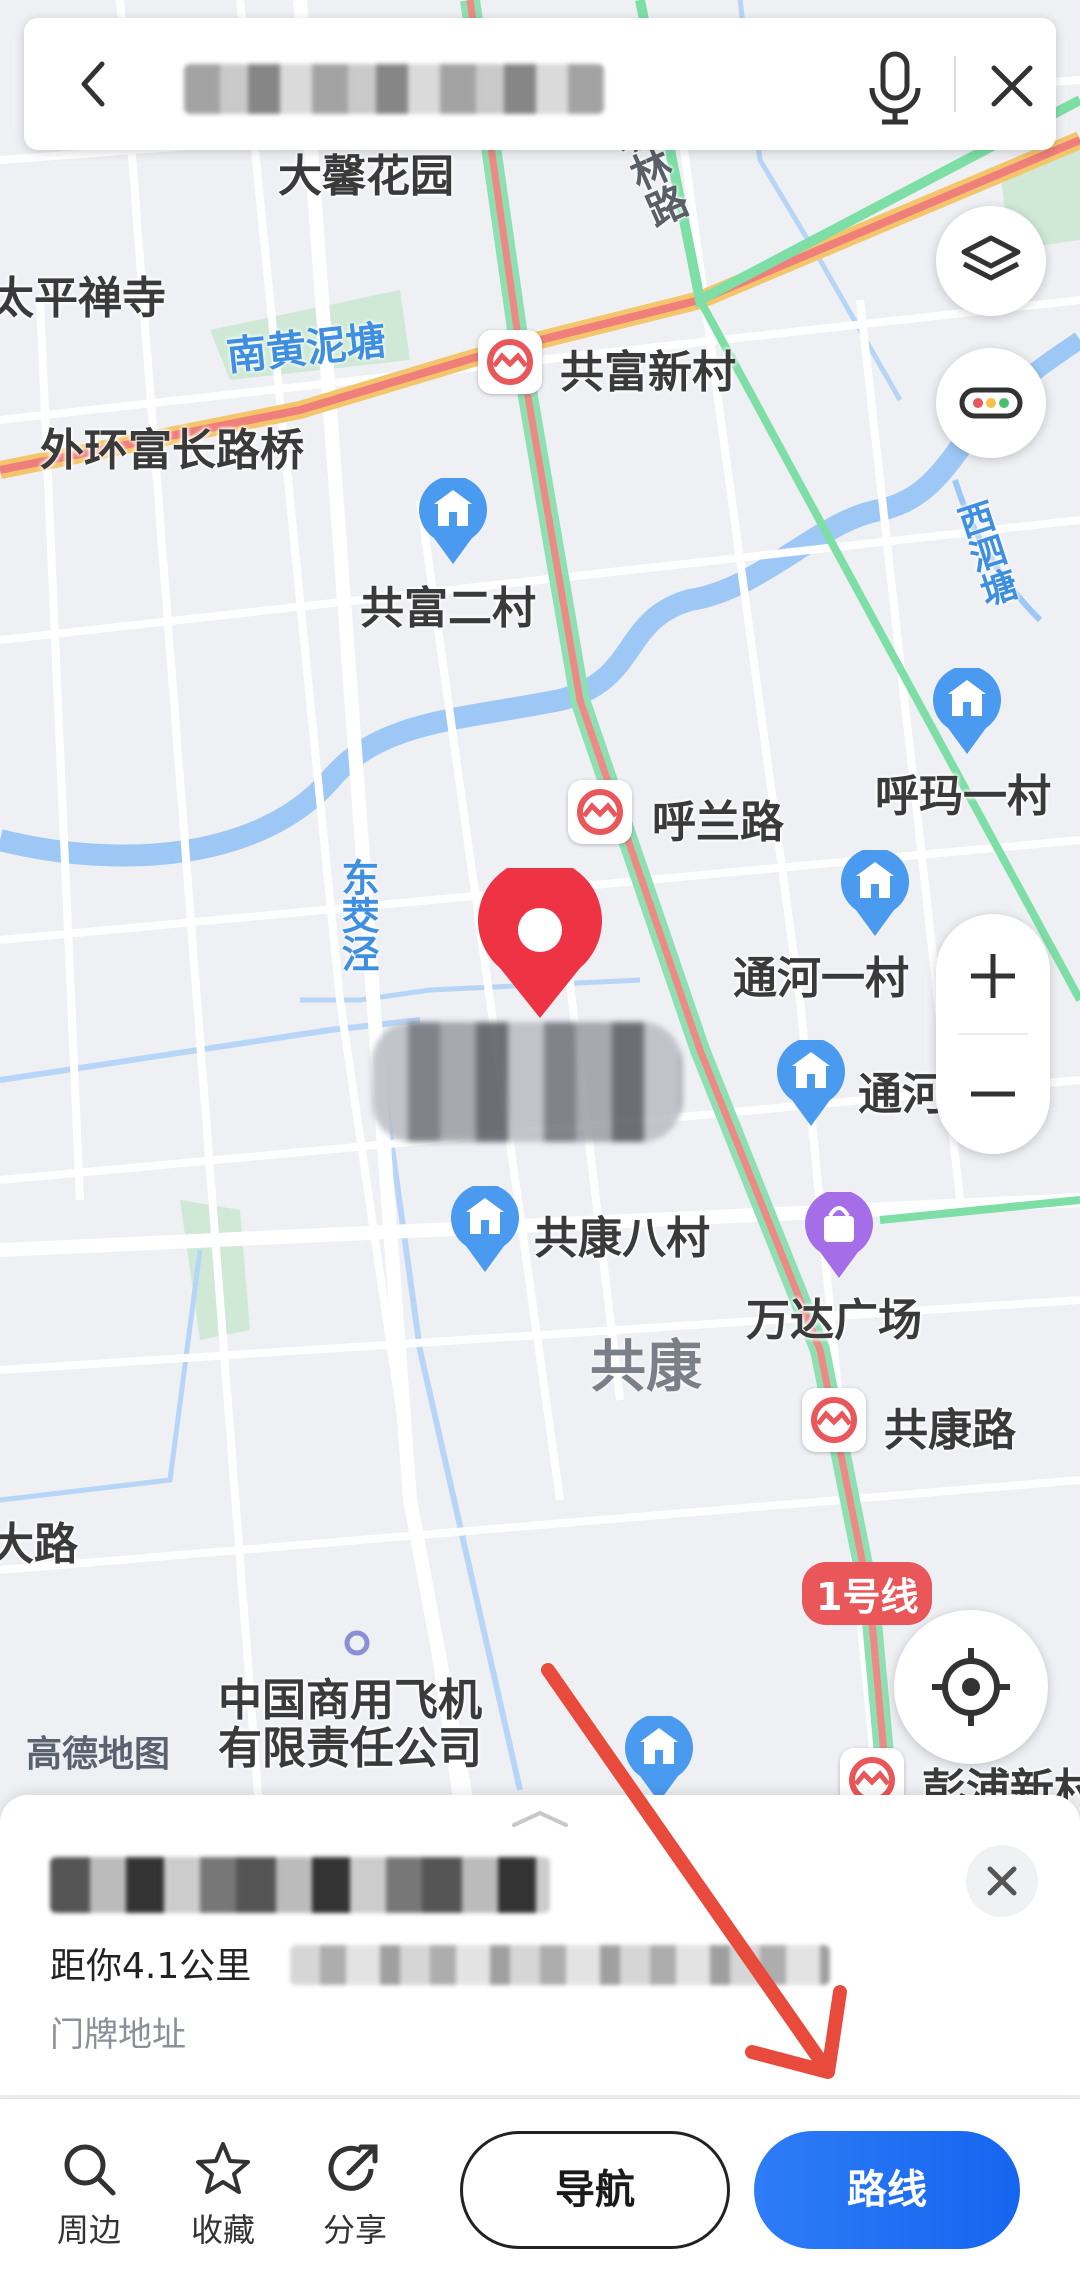  Describe the element at coordinates (223, 2168) in the screenshot. I see `star-icon` at that location.